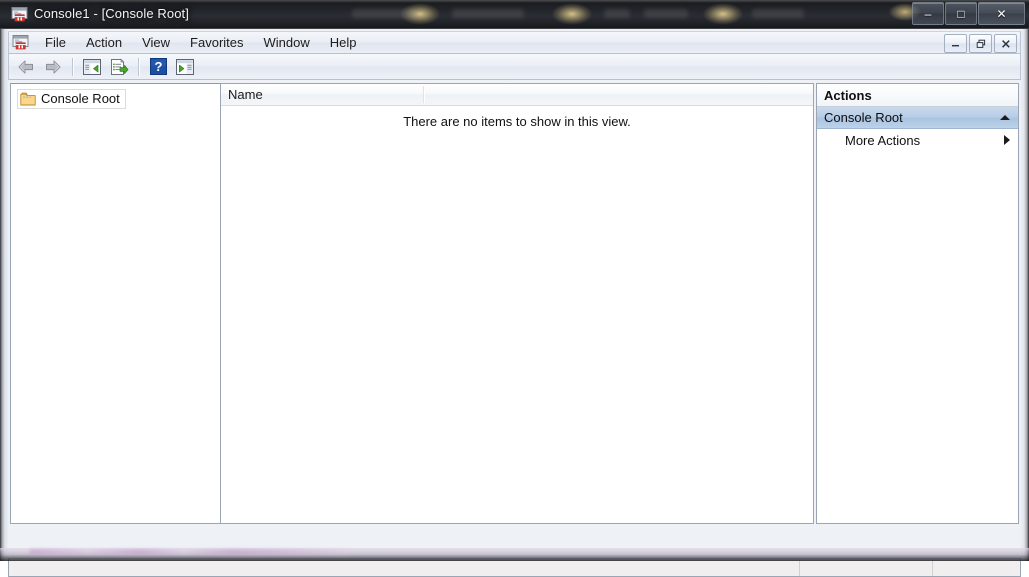  I want to click on mdi-minimize-button, so click(955, 43).